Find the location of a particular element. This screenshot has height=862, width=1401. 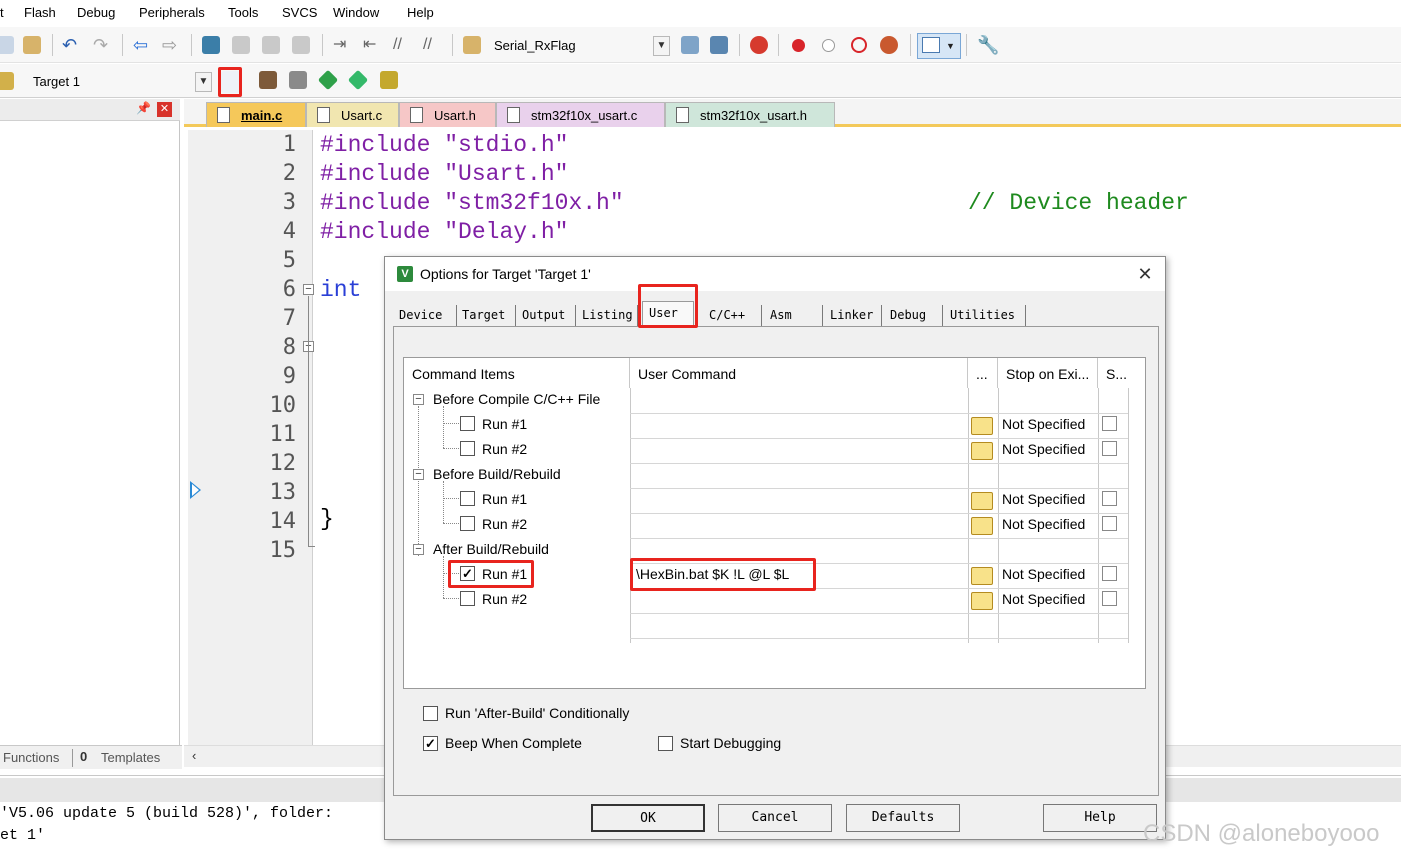

target-combo: Target 1 is located at coordinates (112, 81).